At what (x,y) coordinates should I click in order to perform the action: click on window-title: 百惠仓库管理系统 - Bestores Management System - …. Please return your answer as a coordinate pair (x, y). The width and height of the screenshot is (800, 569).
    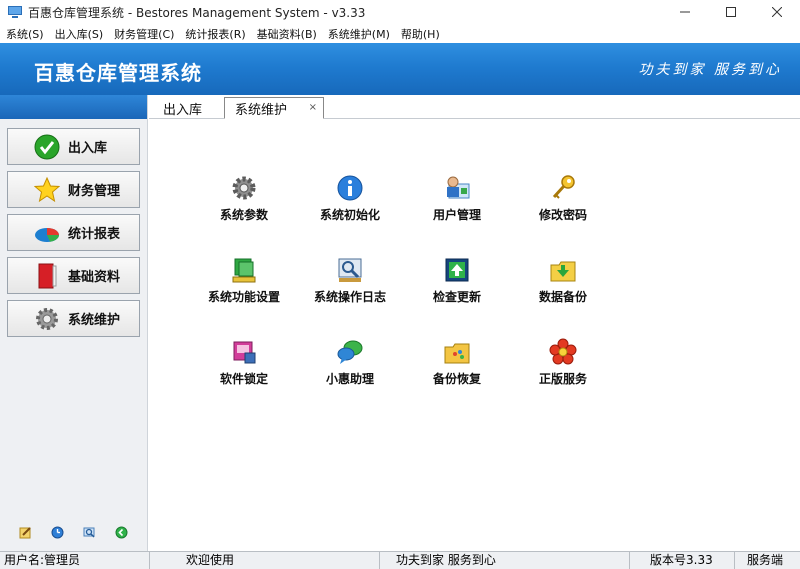
    Looking at the image, I should click on (197, 12).